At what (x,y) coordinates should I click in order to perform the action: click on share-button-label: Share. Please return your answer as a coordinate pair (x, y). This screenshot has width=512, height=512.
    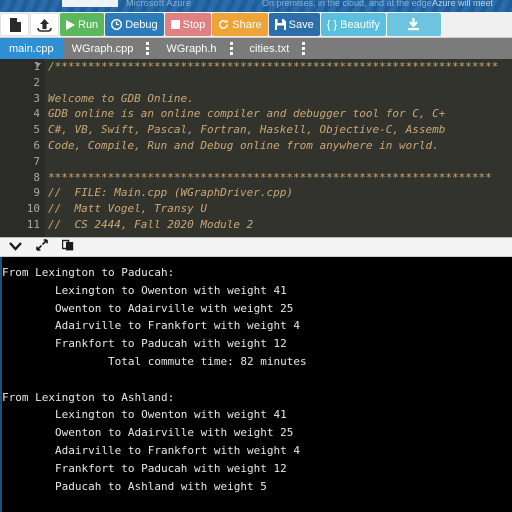
    Looking at the image, I should click on (247, 24).